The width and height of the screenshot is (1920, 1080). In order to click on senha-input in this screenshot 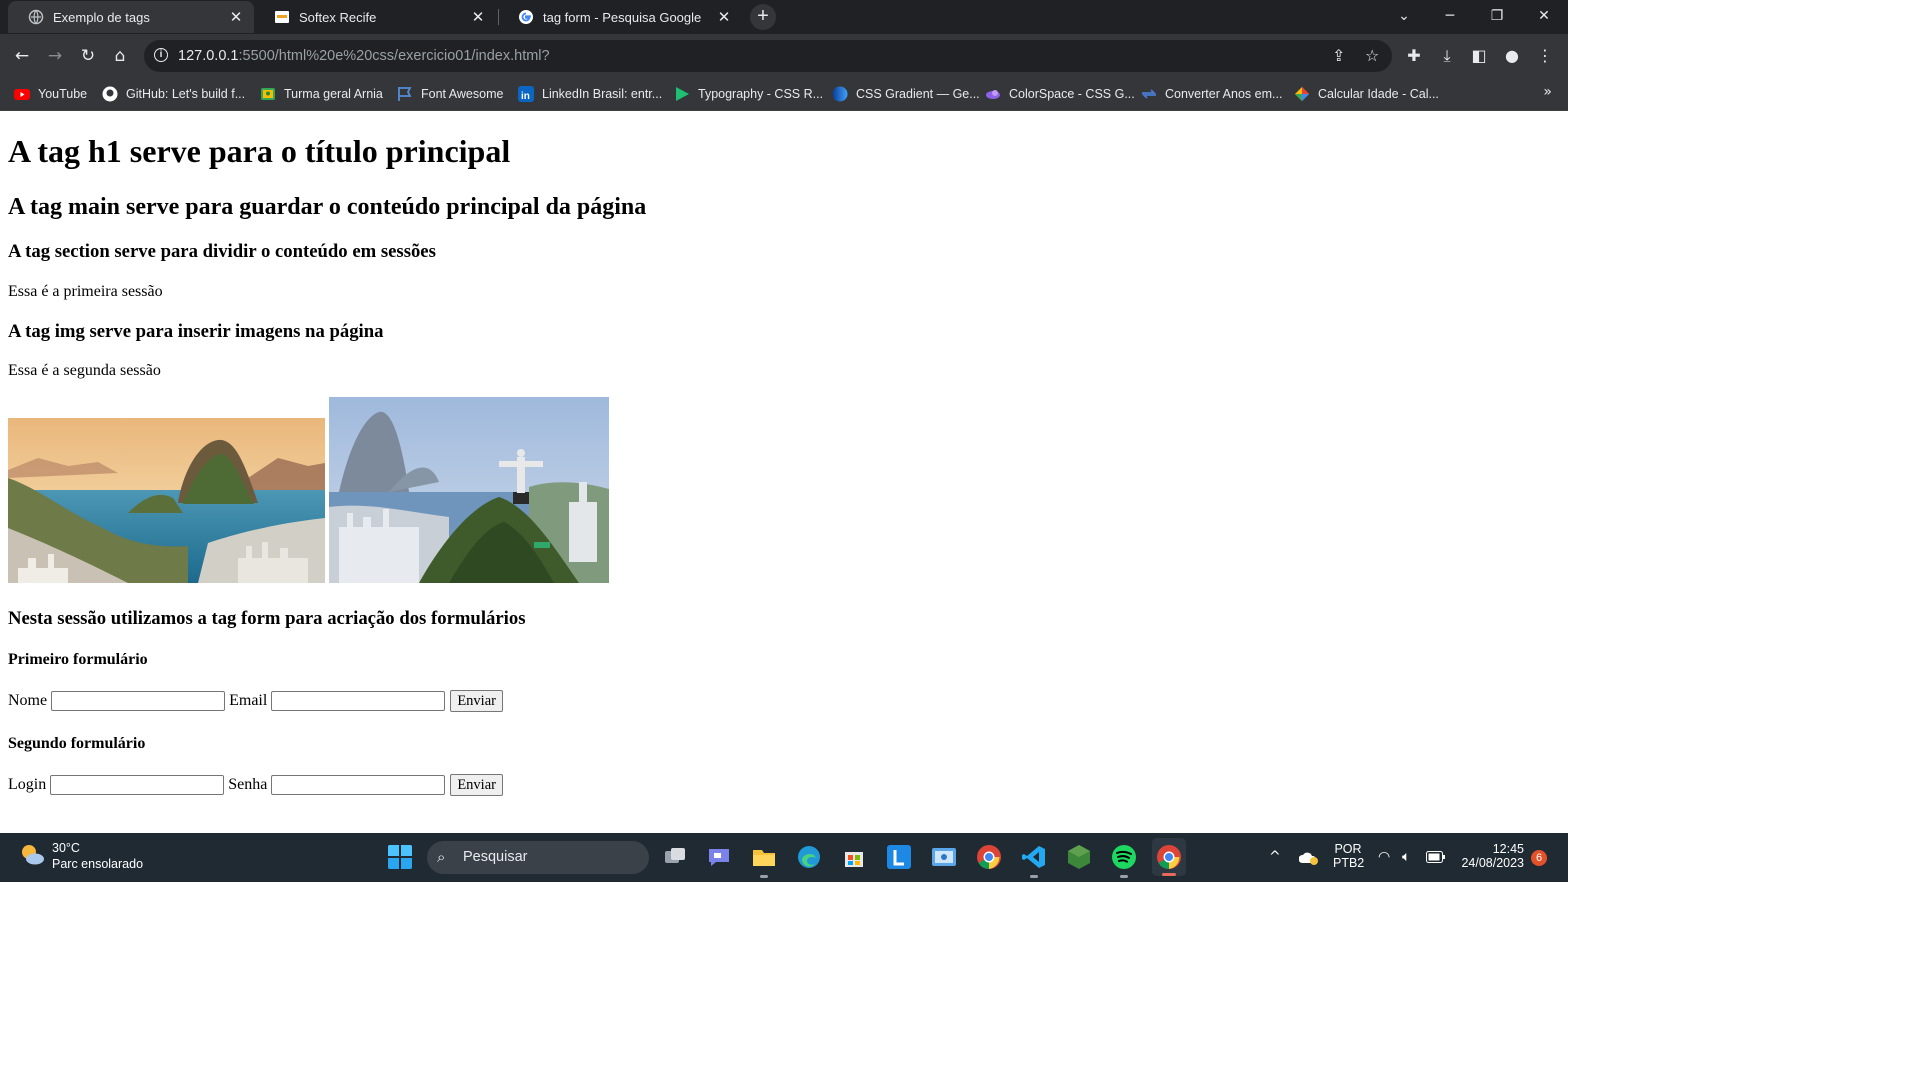, I will do `click(358, 785)`.